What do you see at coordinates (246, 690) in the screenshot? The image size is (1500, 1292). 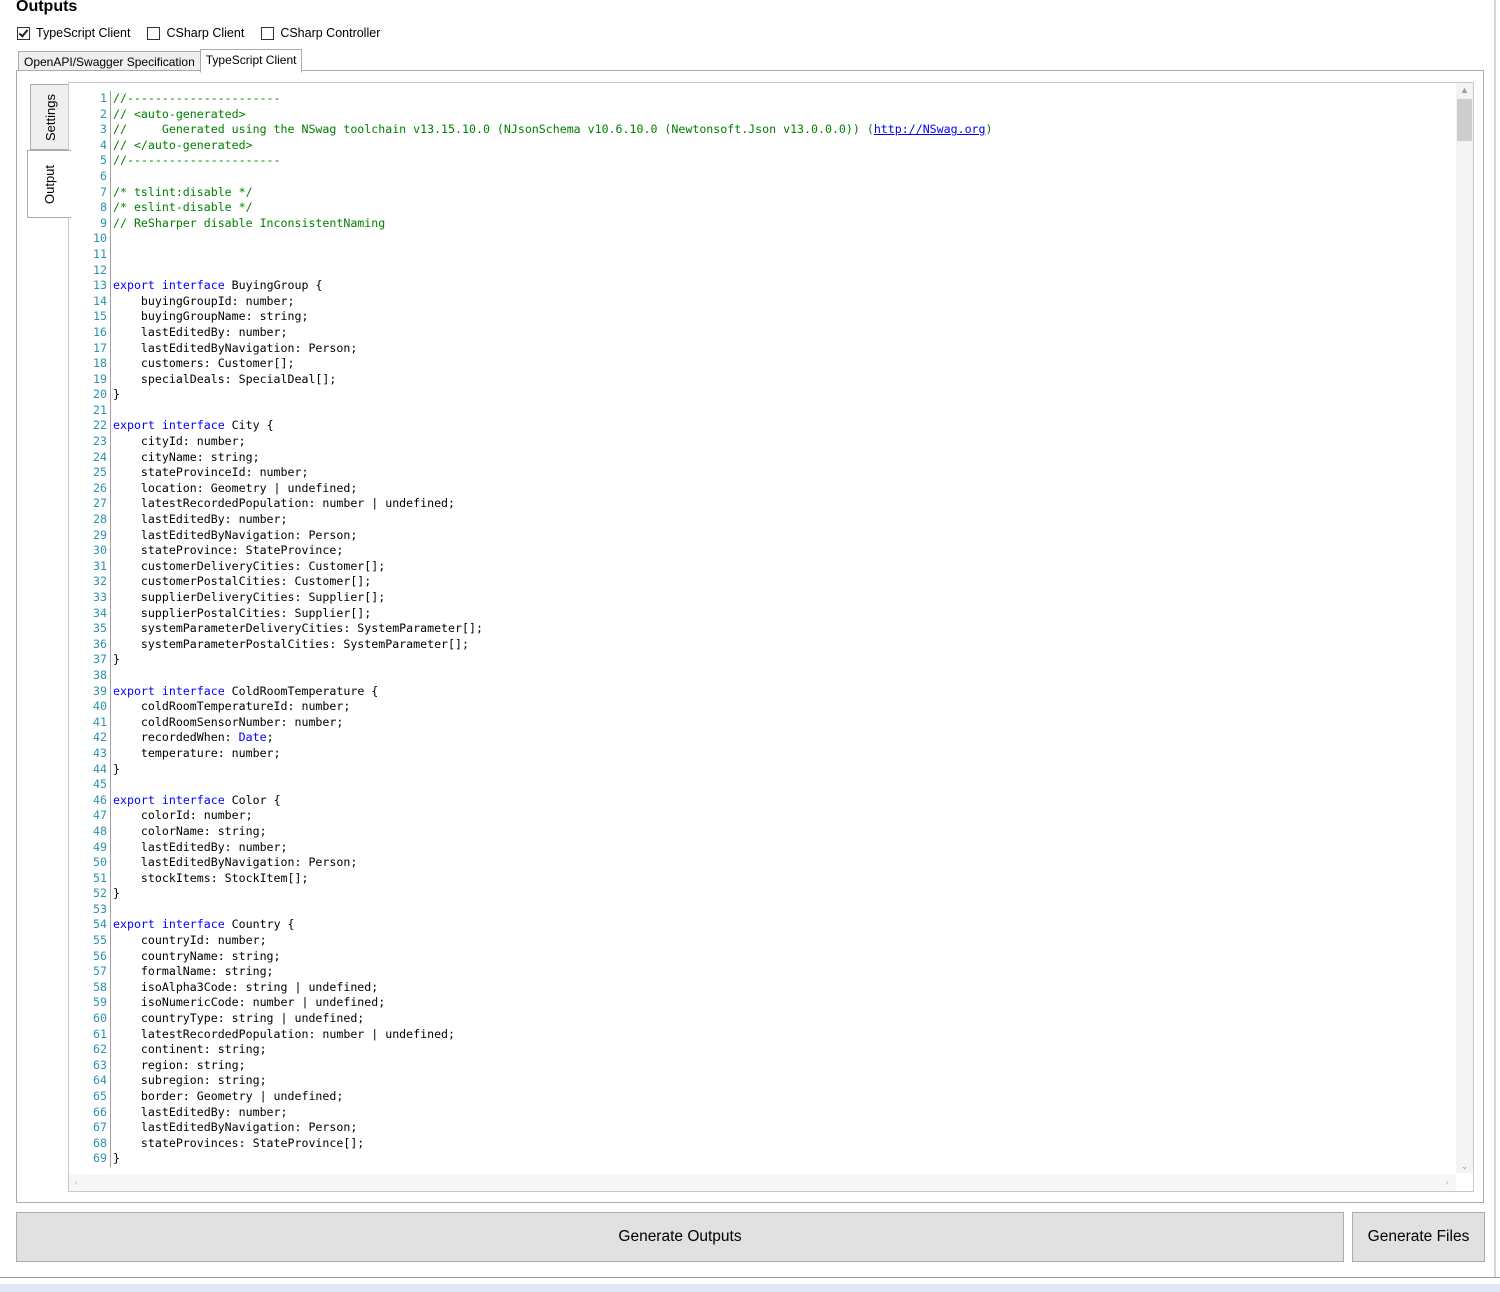 I see `code-text: export interface ColdRoomTemperature {` at bounding box center [246, 690].